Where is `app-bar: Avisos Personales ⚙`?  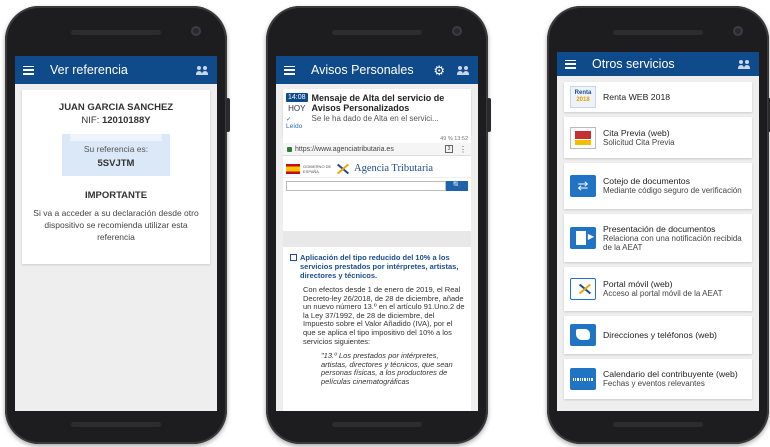 app-bar: Avisos Personales ⚙ is located at coordinates (377, 70).